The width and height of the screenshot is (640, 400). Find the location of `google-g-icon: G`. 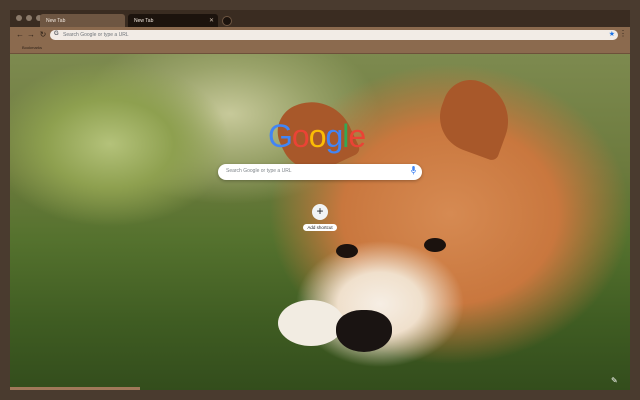

google-g-icon: G is located at coordinates (56, 34).